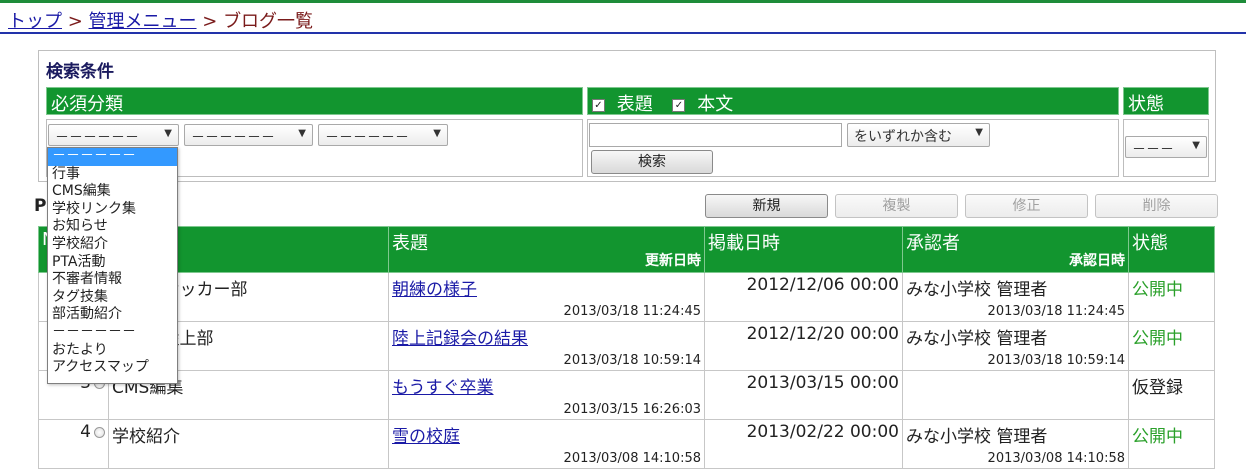  I want to click on row-published: 2012/12/20 00:00, so click(803, 346).